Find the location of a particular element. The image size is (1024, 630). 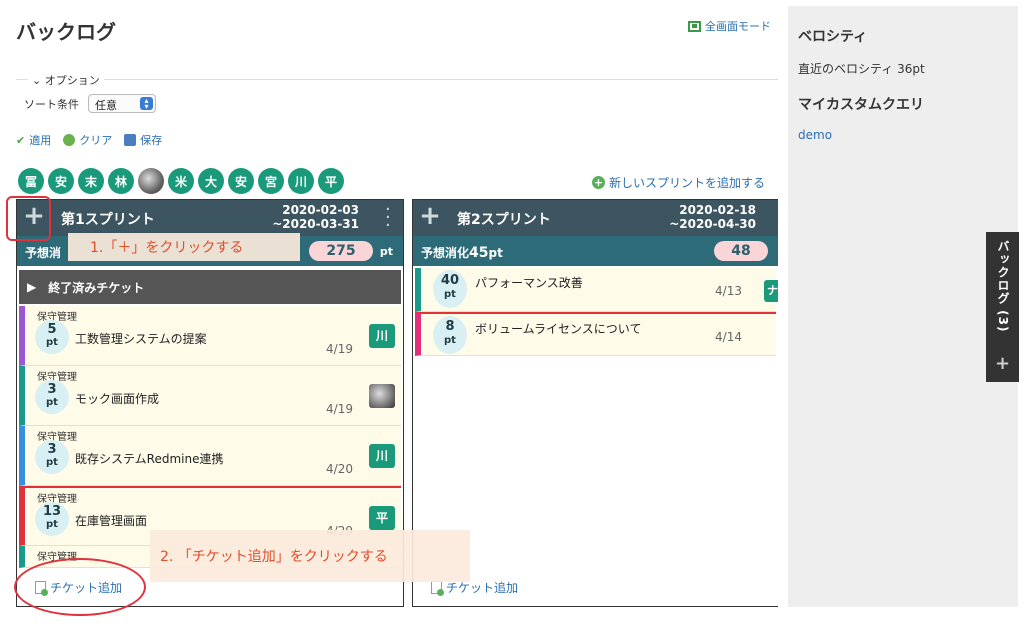

ticket-card: 保守管理 3 pt 既存システムRedmine連携 4/20 川 is located at coordinates (210, 456).